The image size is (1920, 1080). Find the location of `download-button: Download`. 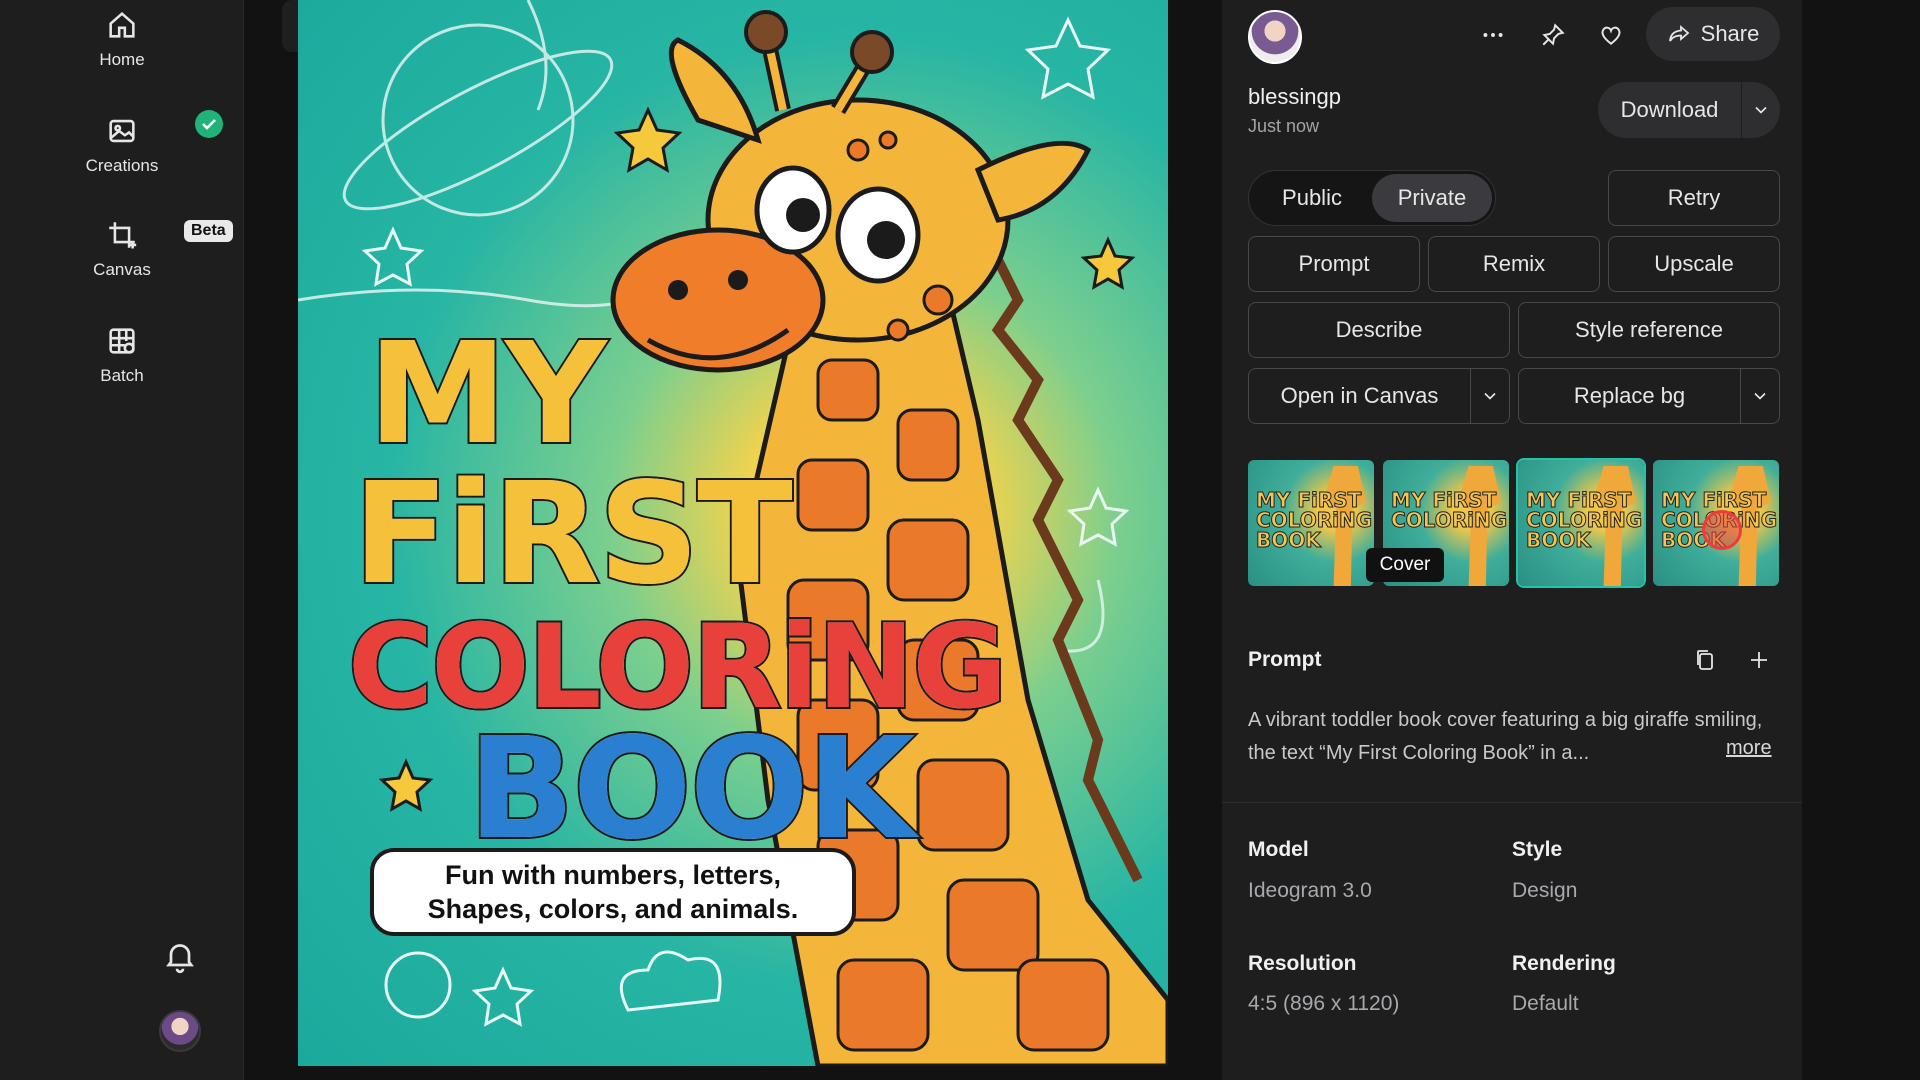

download-button: Download is located at coordinates (1669, 110).